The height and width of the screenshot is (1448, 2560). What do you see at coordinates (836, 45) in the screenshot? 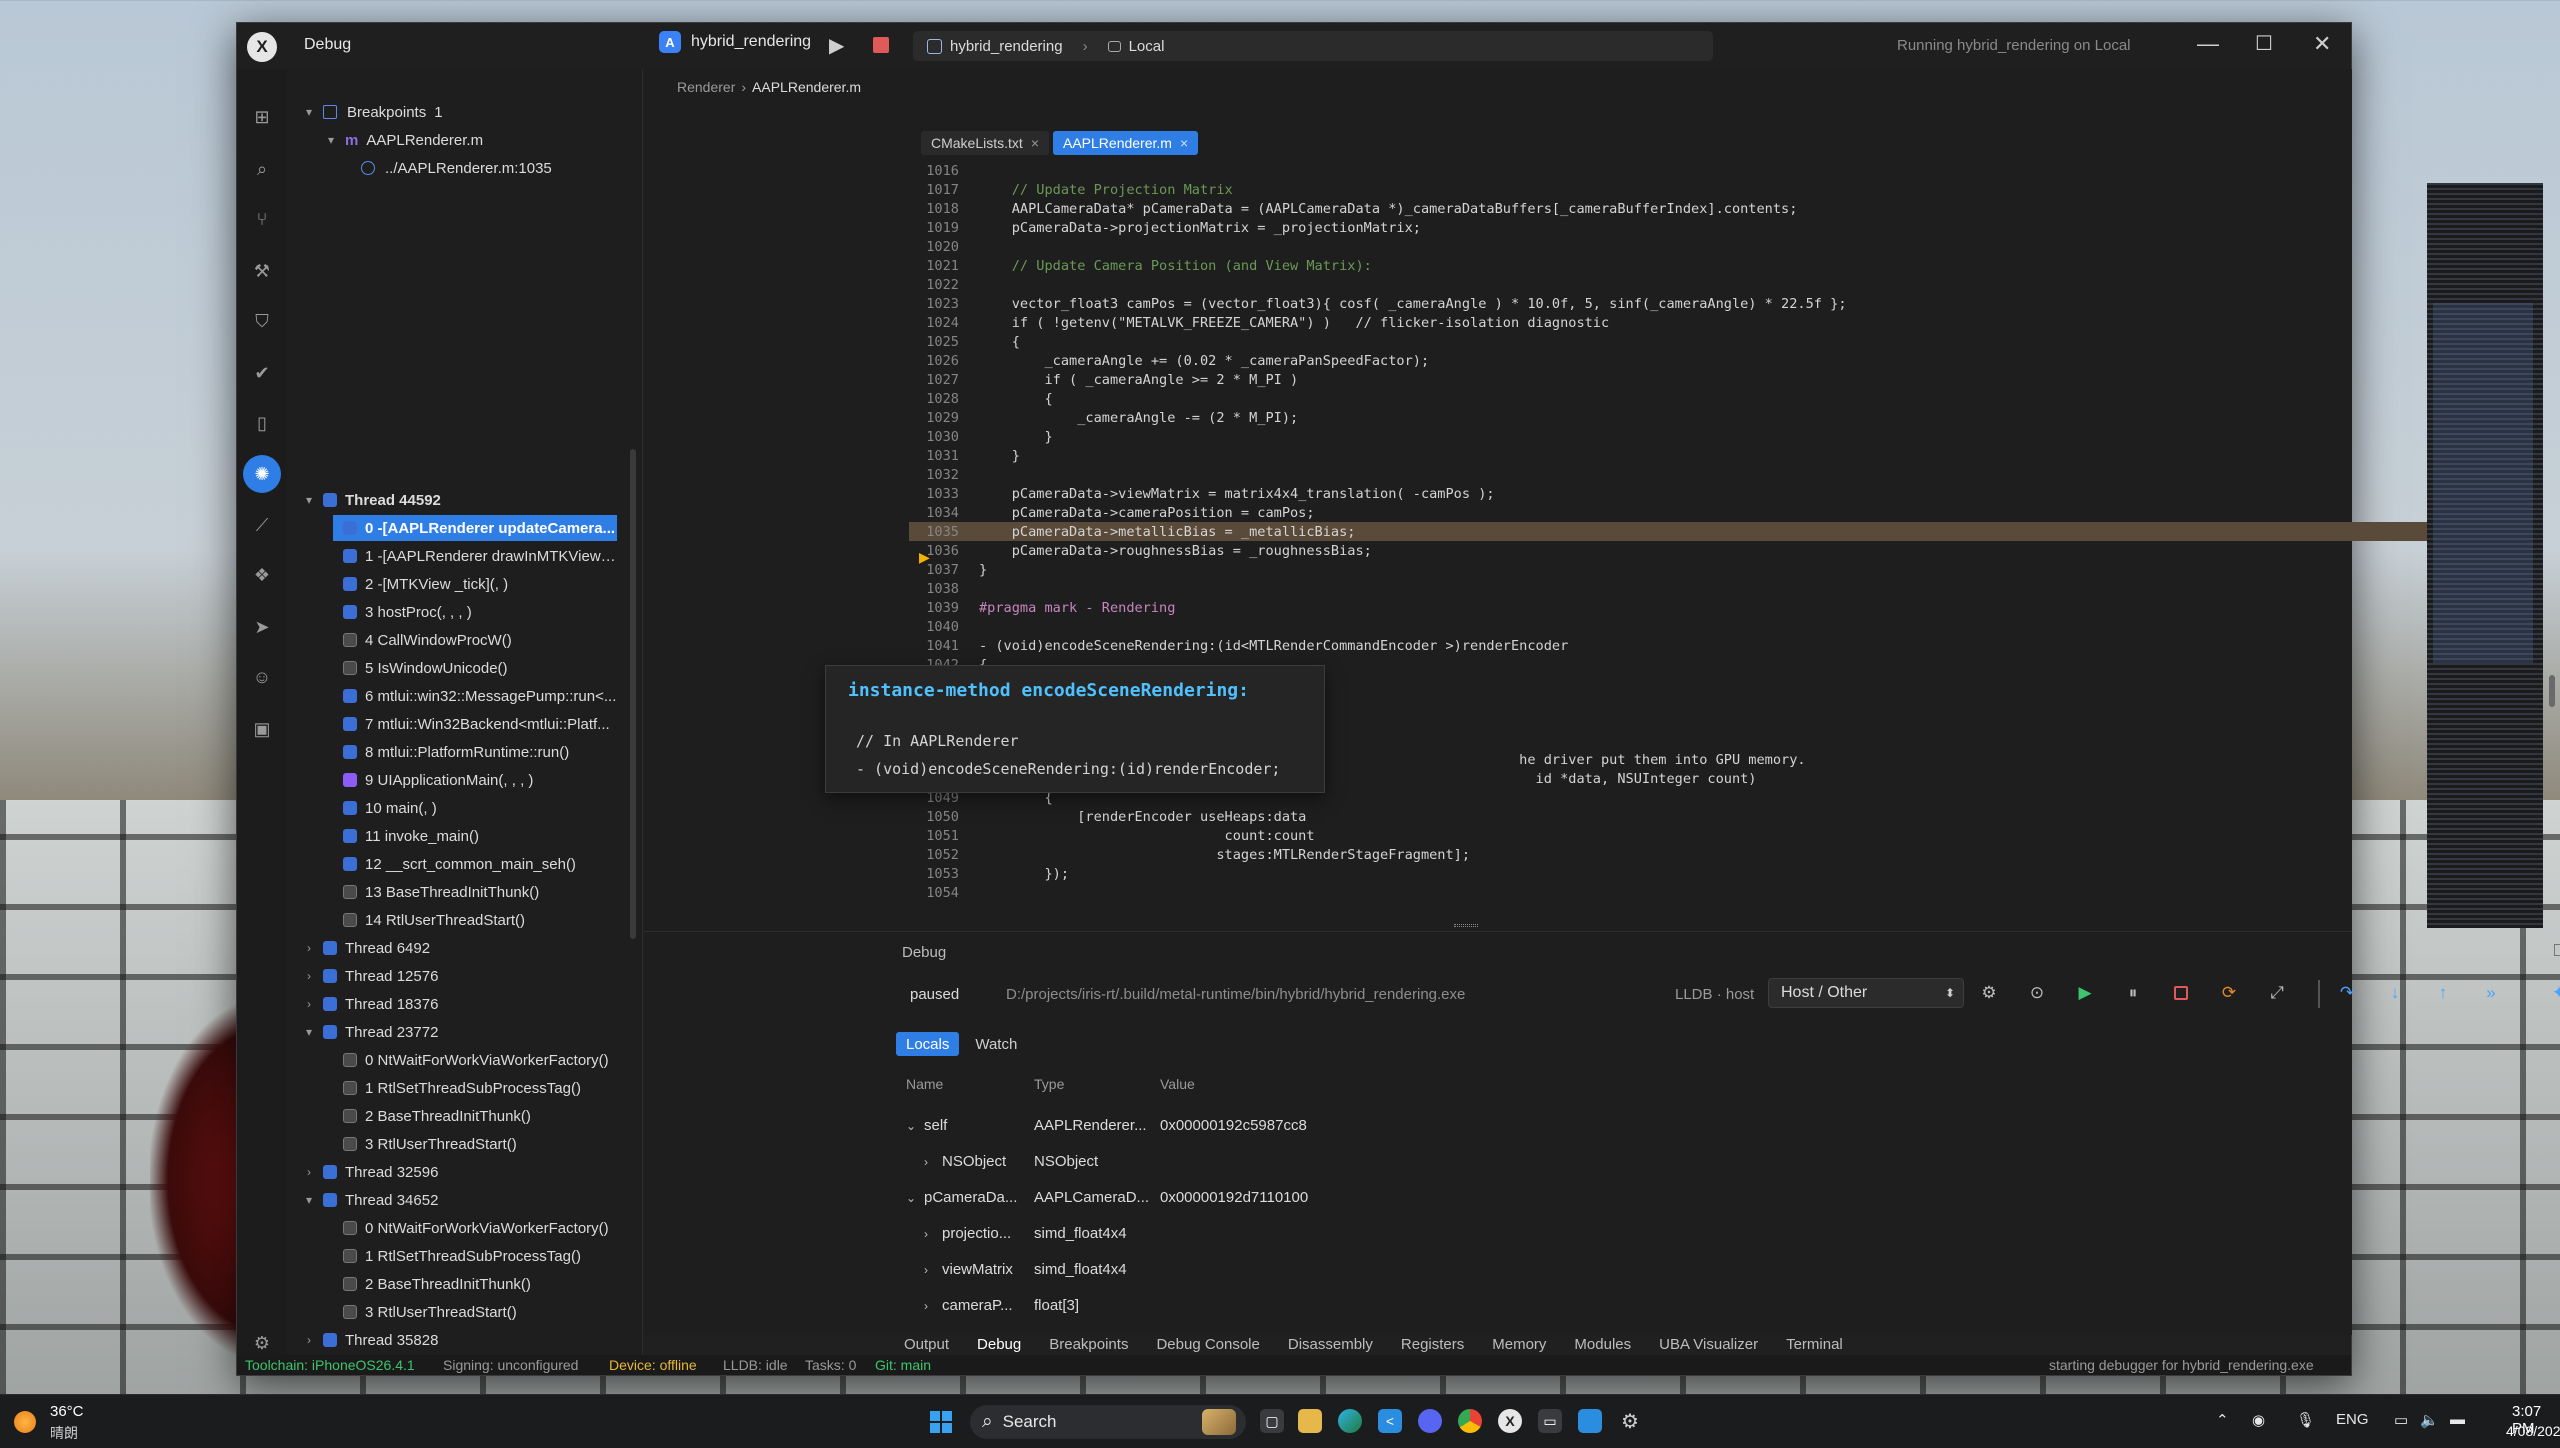
I see `run-button: ▶` at bounding box center [836, 45].